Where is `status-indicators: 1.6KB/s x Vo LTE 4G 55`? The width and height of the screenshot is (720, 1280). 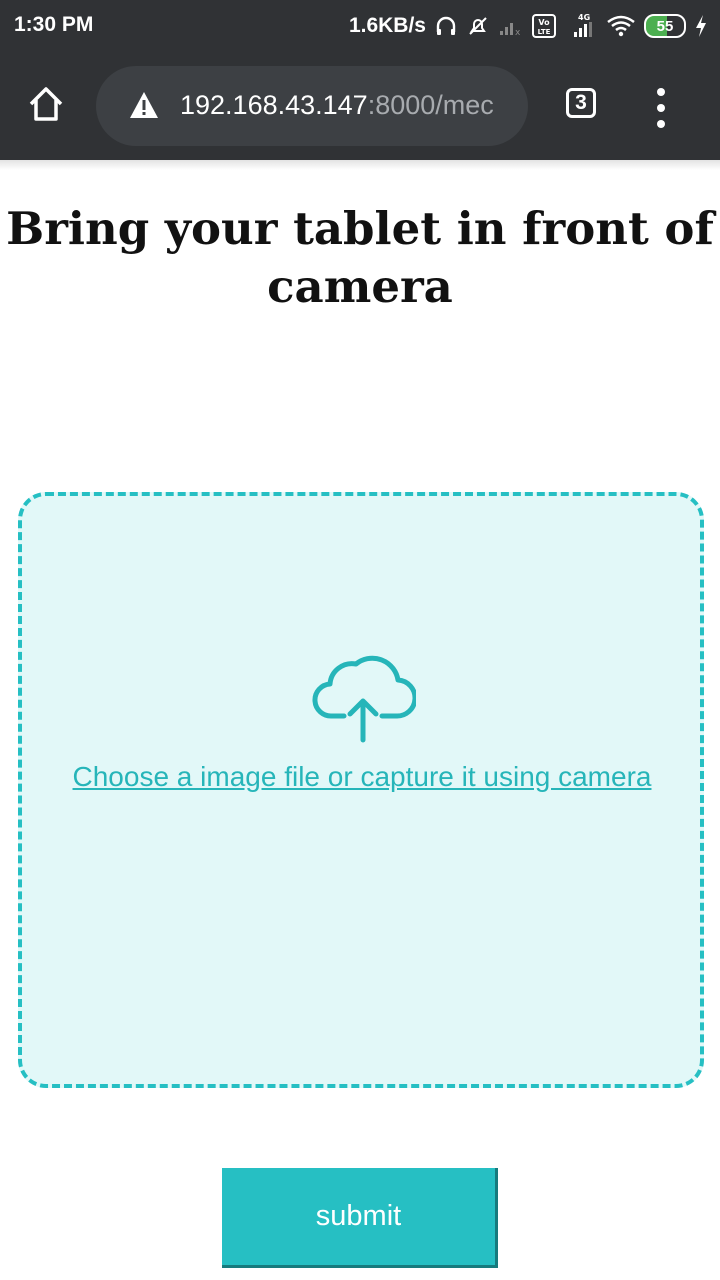 status-indicators: 1.6KB/s x Vo LTE 4G 55 is located at coordinates (528, 26).